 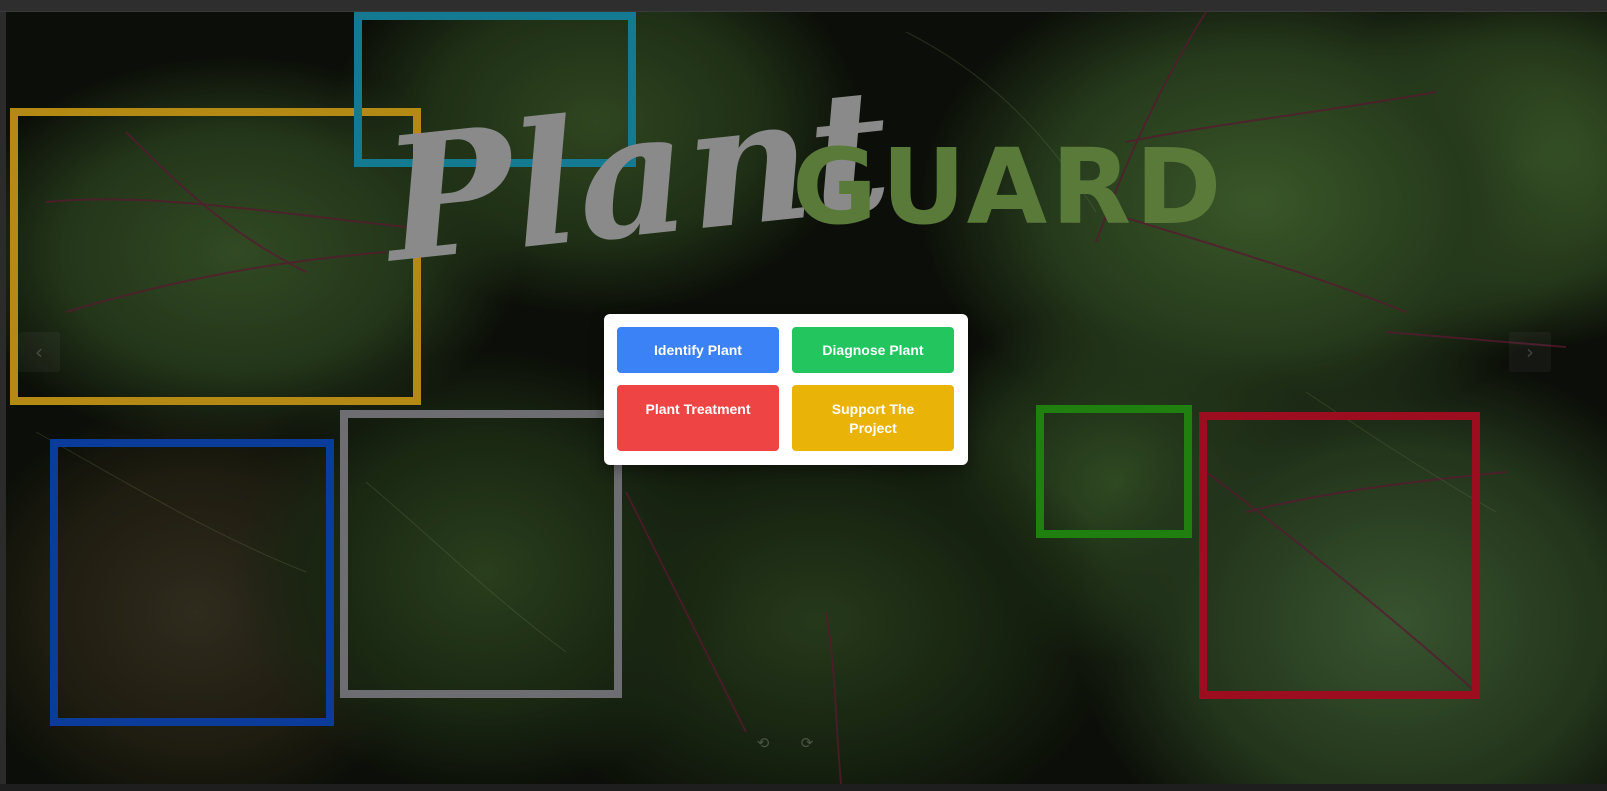 I want to click on detection-box-green, so click(x=1114, y=471).